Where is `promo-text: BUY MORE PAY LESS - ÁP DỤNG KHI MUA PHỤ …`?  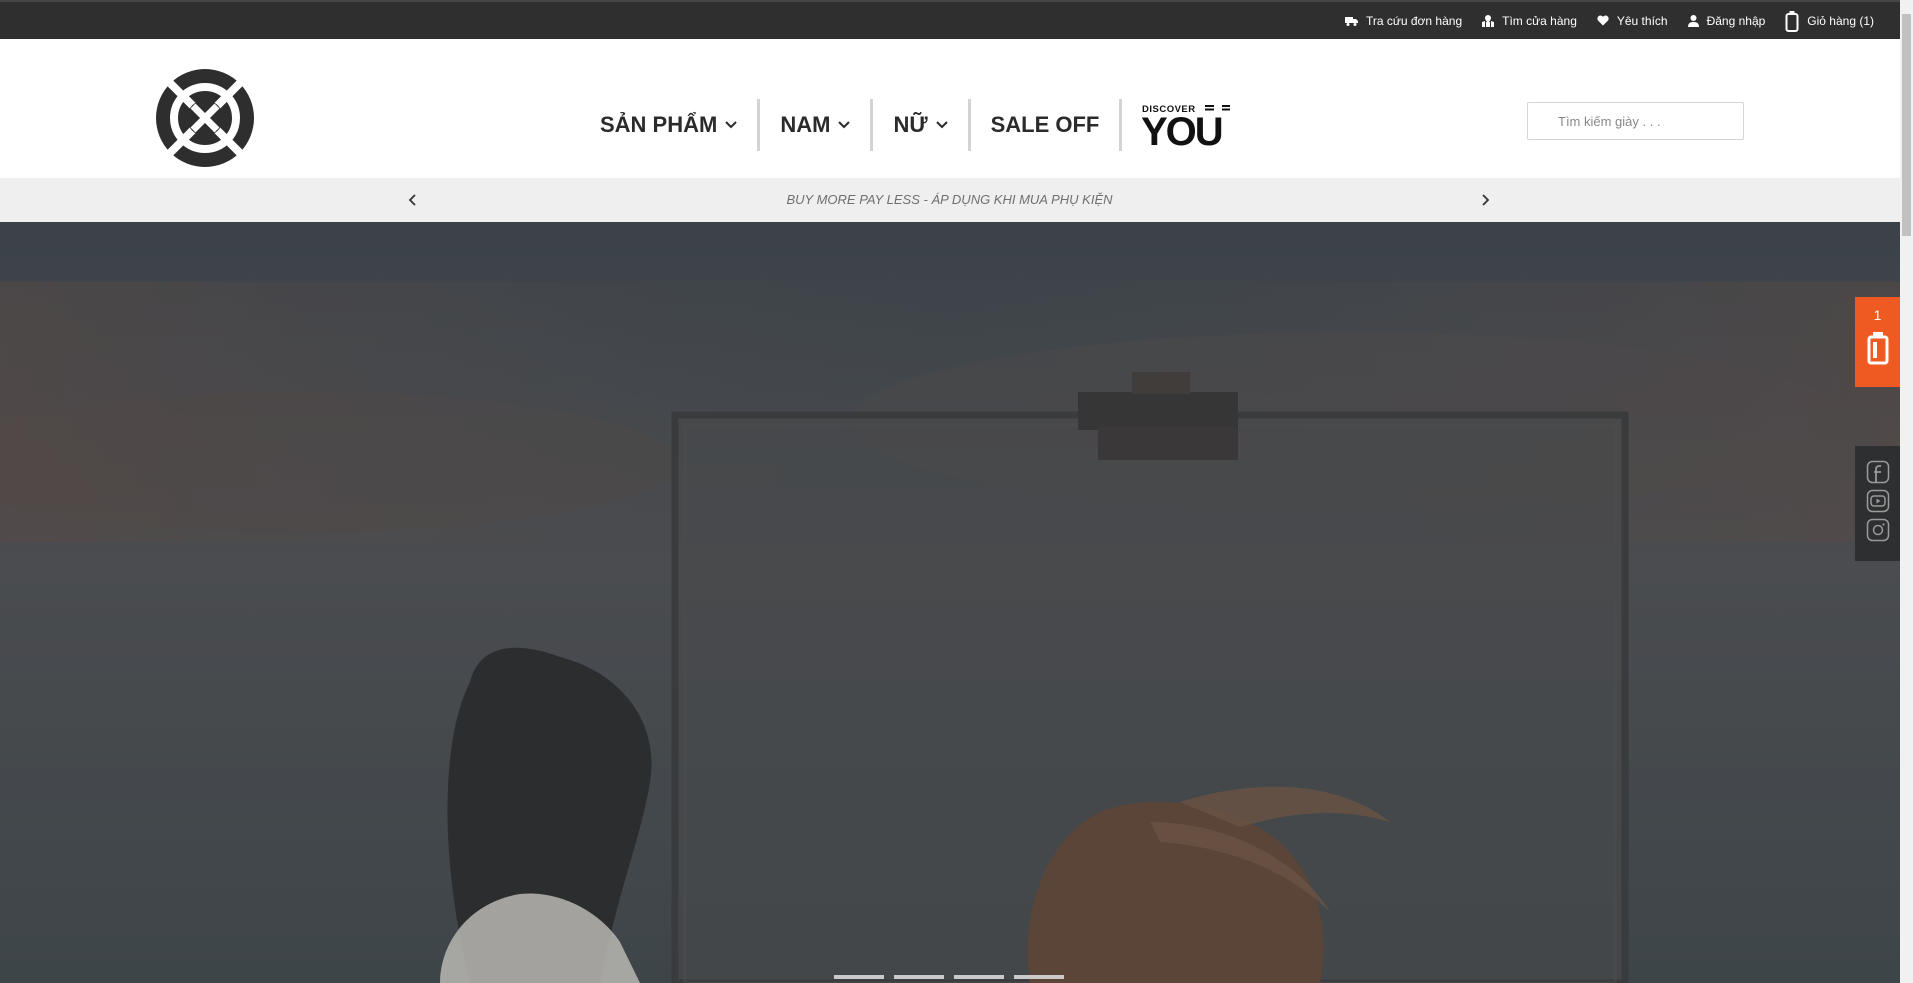
promo-text: BUY MORE PAY LESS - ÁP DỤNG KHI MUA PHỤ … is located at coordinates (949, 199).